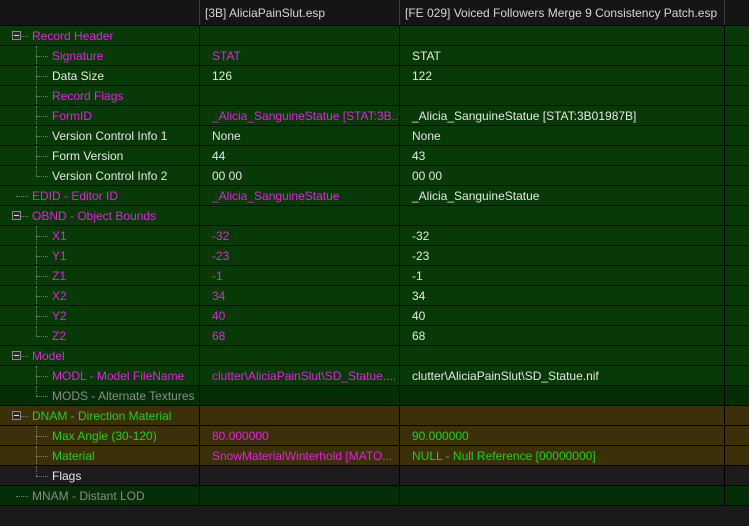 This screenshot has width=749, height=526. I want to click on tree-row: Version Control Info 1 None None, so click(374, 136).